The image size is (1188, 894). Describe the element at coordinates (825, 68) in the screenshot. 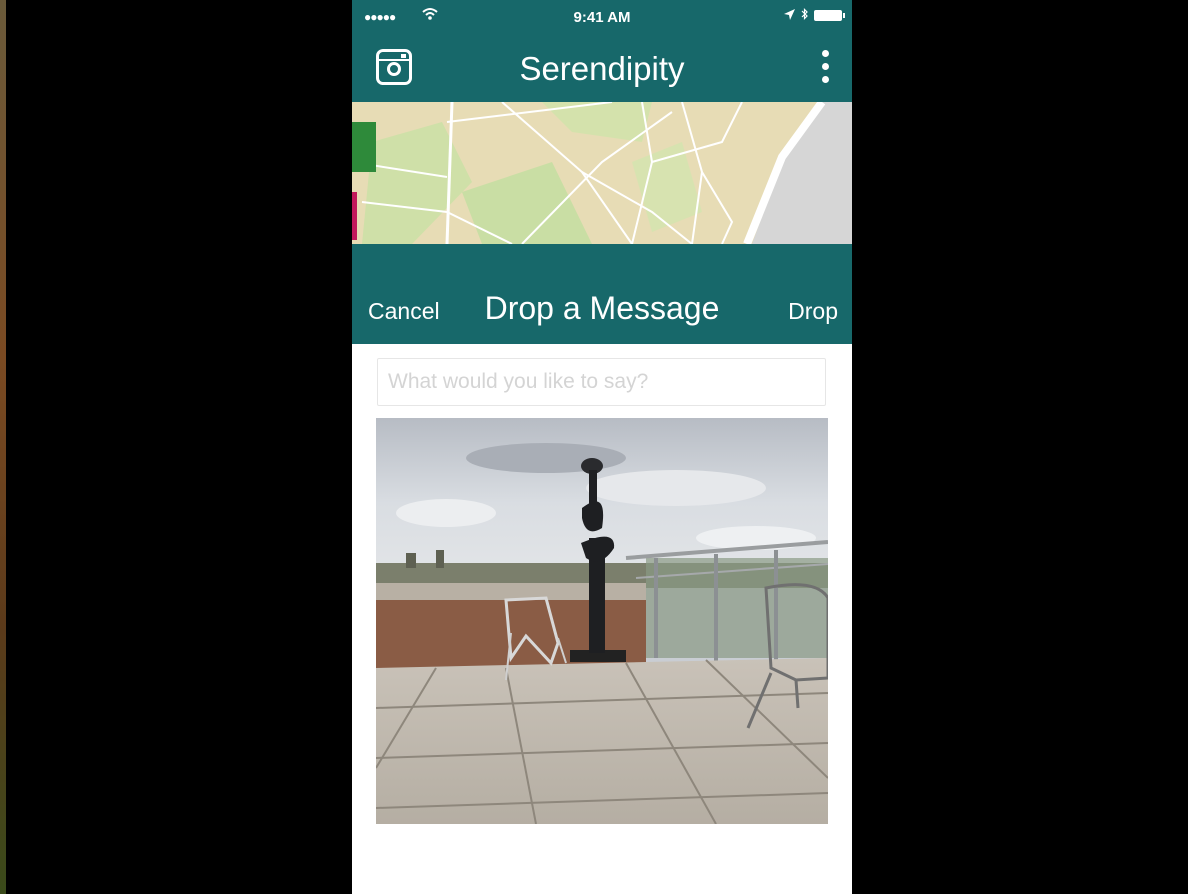

I see `kebab-menu-icon` at that location.